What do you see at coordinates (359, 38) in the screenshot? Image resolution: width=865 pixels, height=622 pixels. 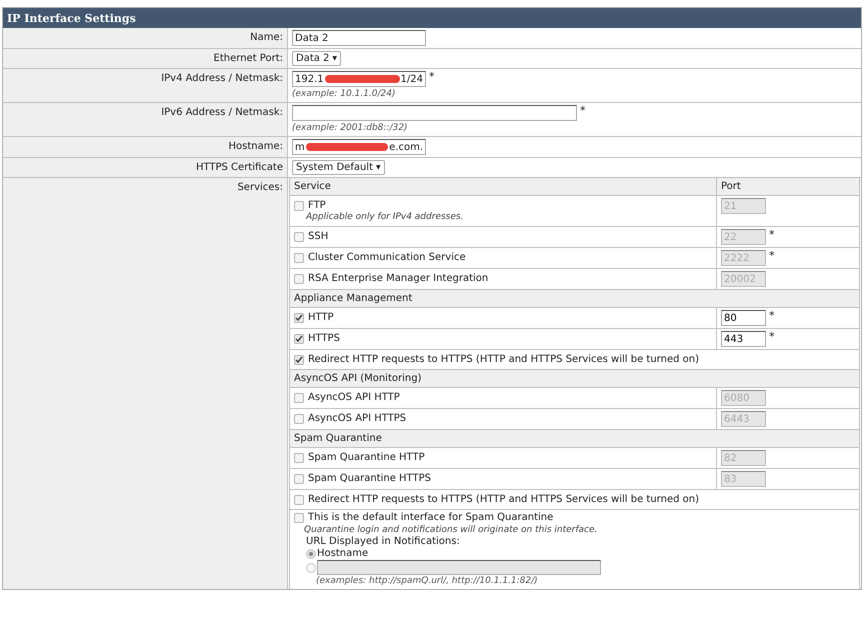 I see `text-field: Data 2` at bounding box center [359, 38].